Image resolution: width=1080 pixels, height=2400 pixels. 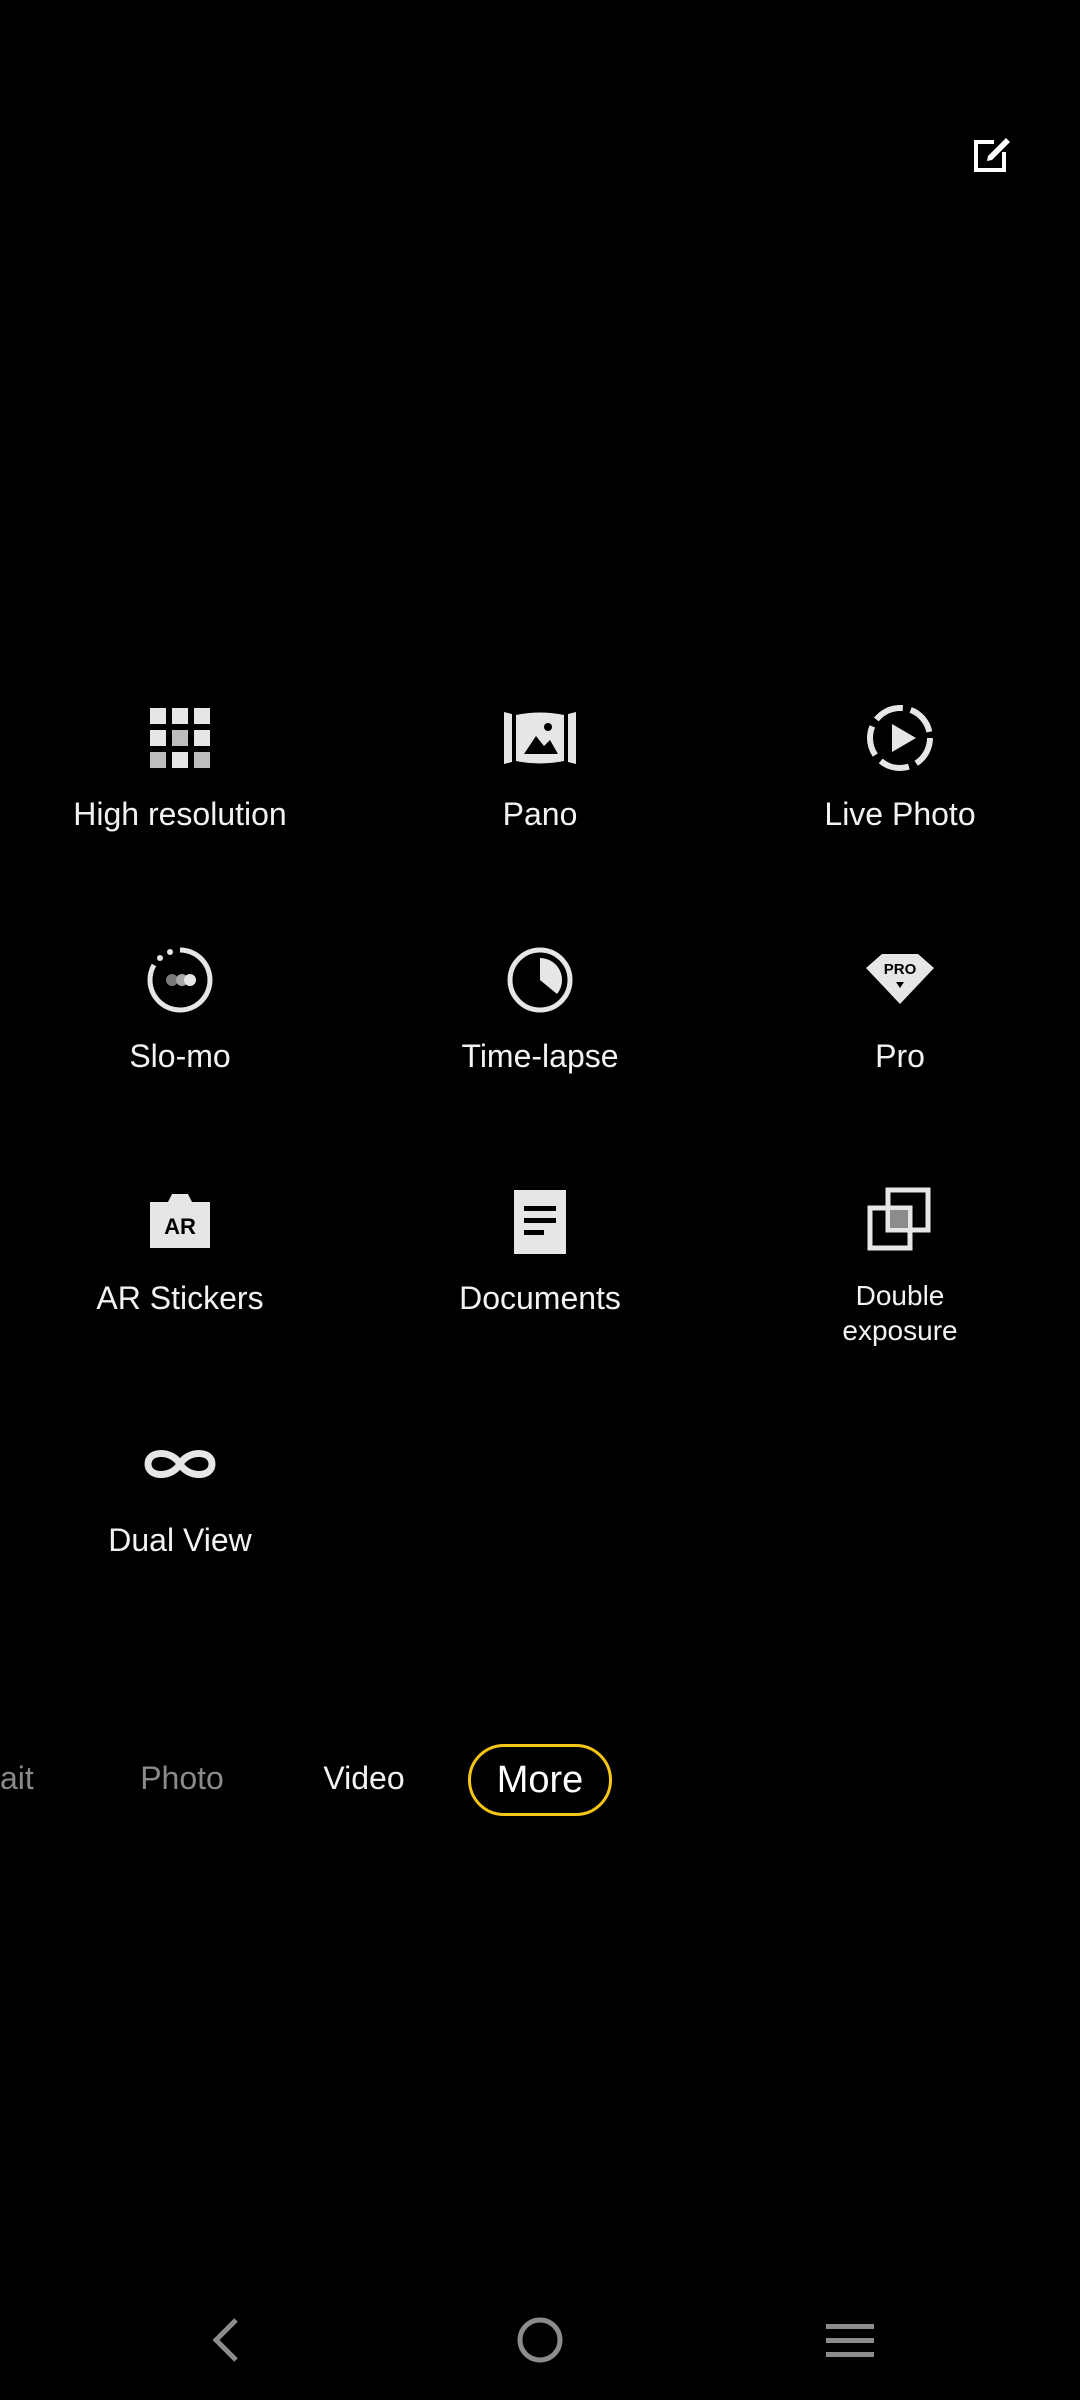 I want to click on mode-tab-photo: Photo, so click(x=182, y=1778).